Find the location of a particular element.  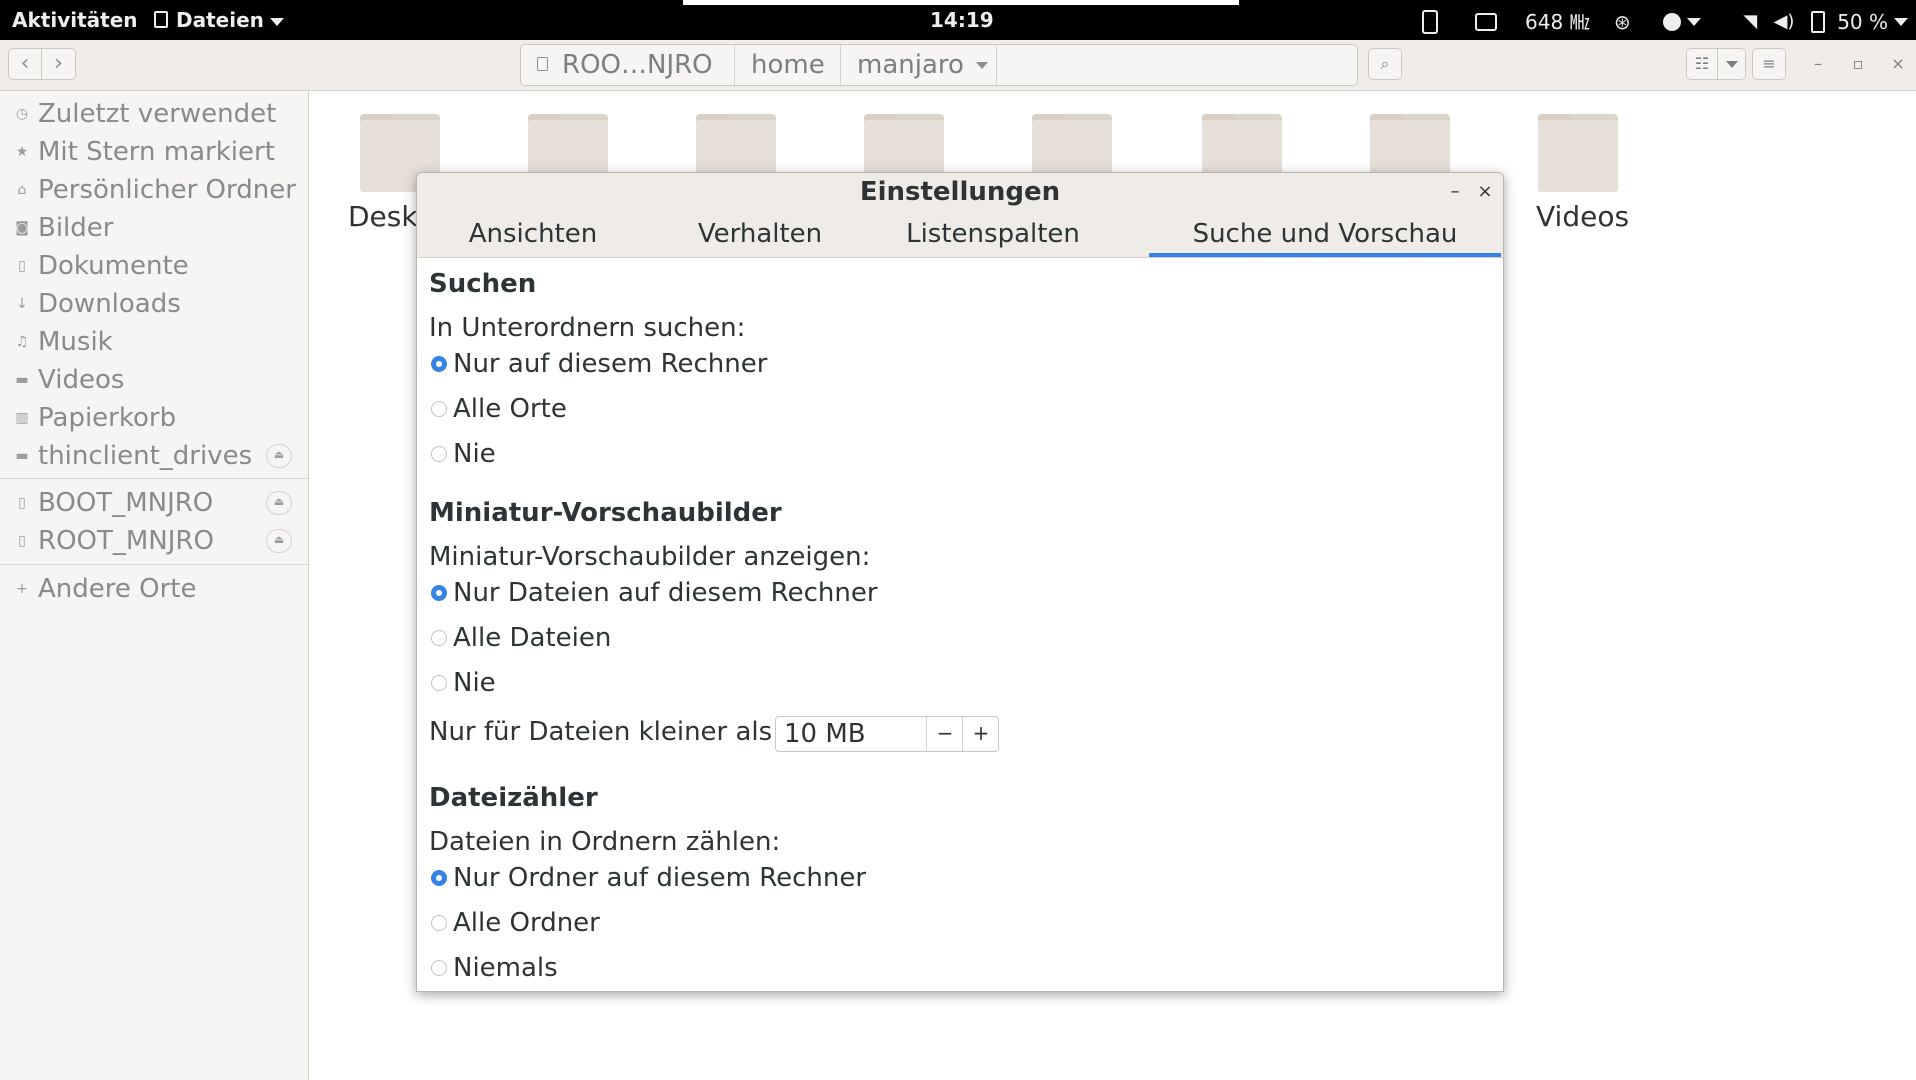

path-bar: ROO…NJRO home manjaro is located at coordinates (939, 65).